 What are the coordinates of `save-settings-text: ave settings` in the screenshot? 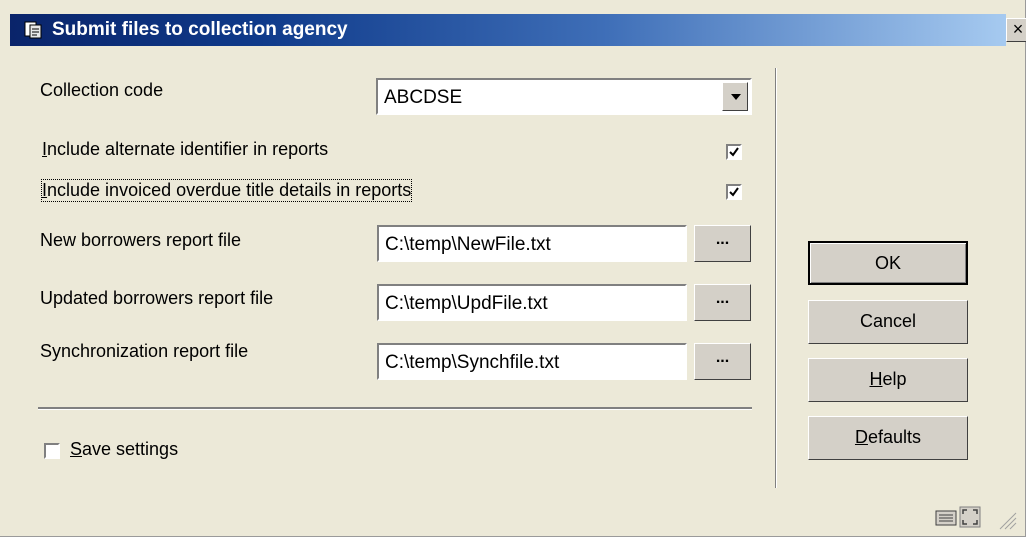 It's located at (130, 449).